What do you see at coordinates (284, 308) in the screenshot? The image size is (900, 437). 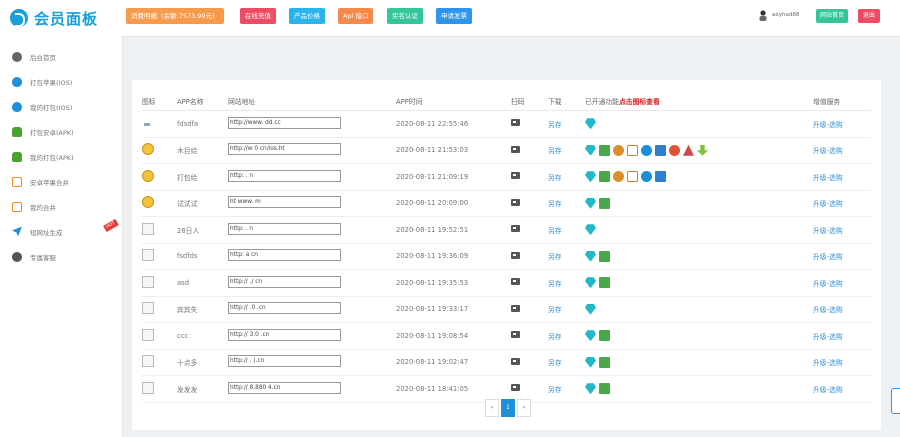 I see `url-field: http:// .0 .cn` at bounding box center [284, 308].